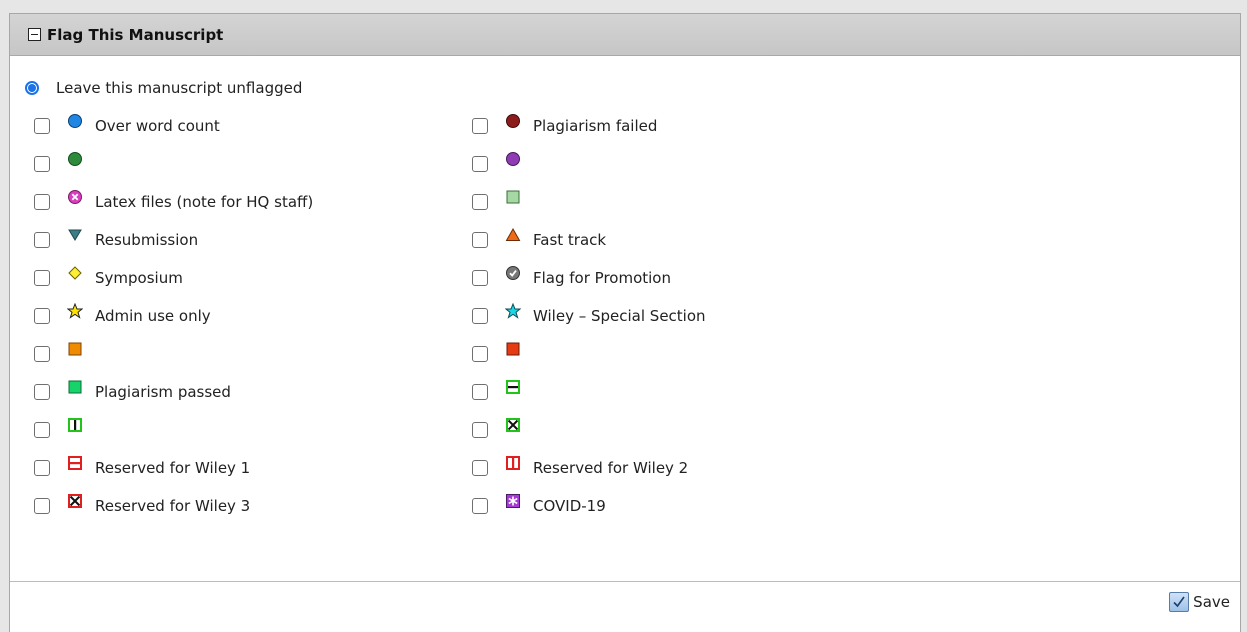 This screenshot has height=632, width=1247. Describe the element at coordinates (513, 501) in the screenshot. I see `purple-asterisk-box-icon` at that location.